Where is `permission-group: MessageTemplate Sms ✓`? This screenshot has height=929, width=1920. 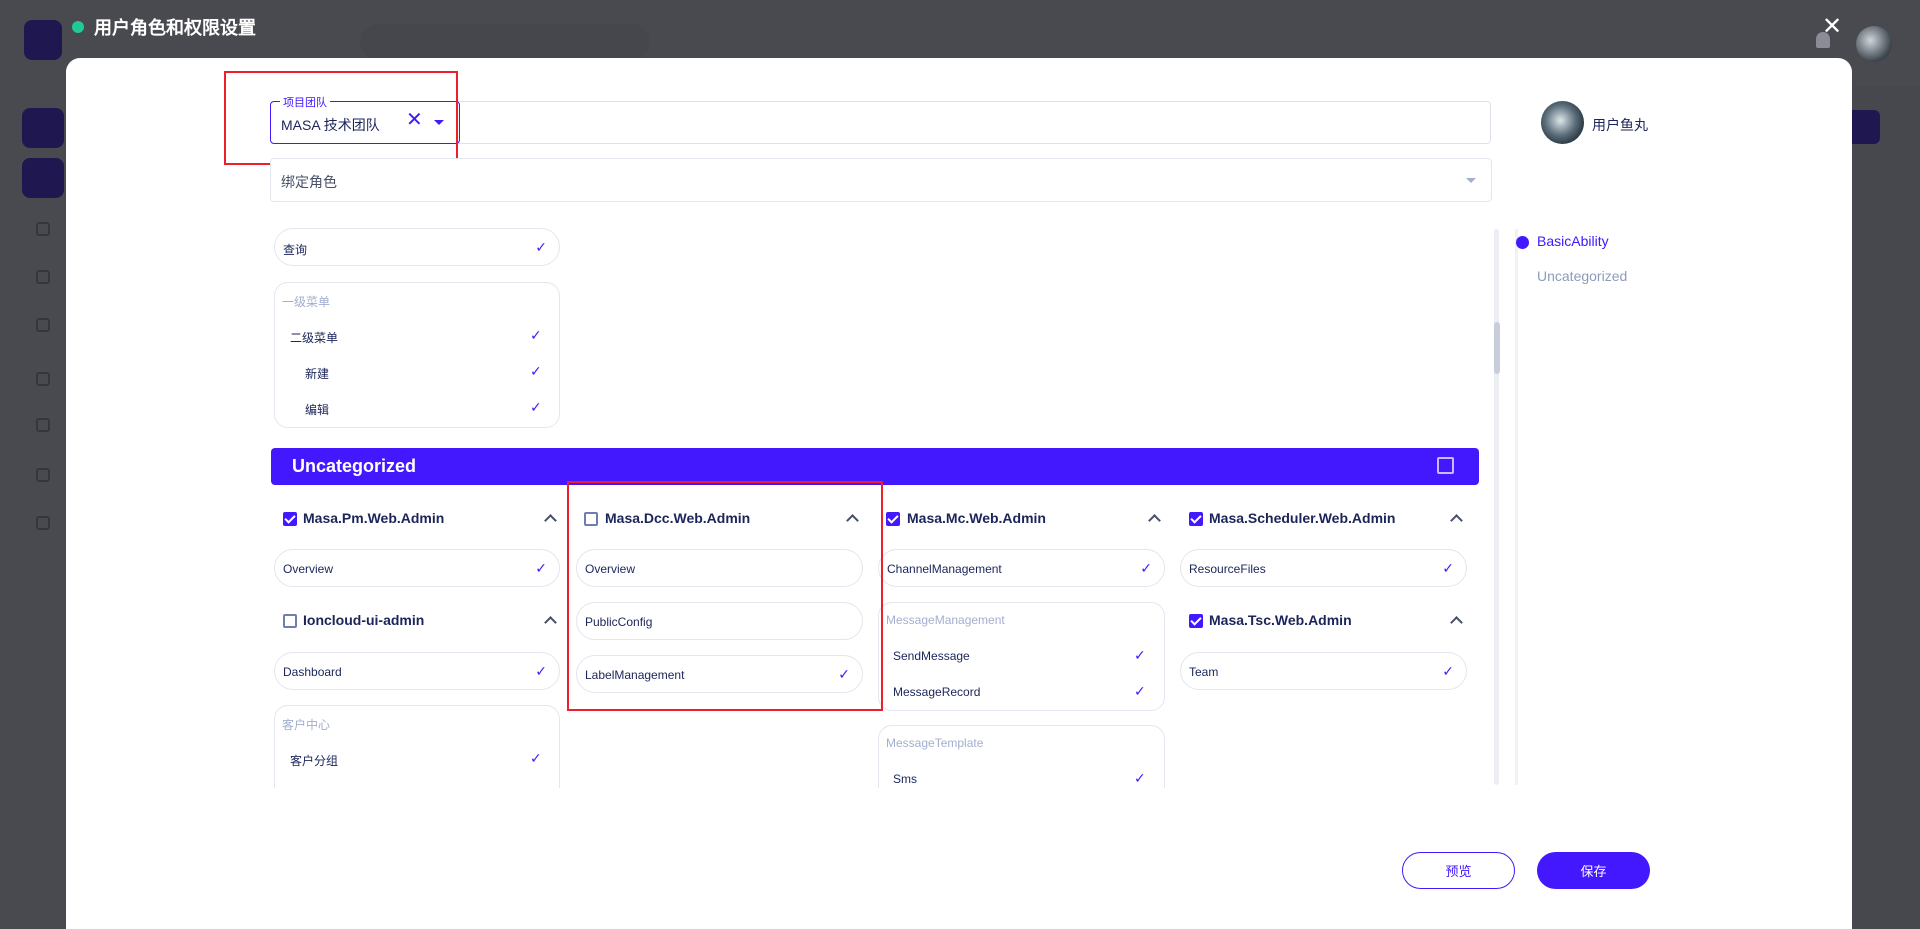 permission-group: MessageTemplate Sms ✓ is located at coordinates (1021, 756).